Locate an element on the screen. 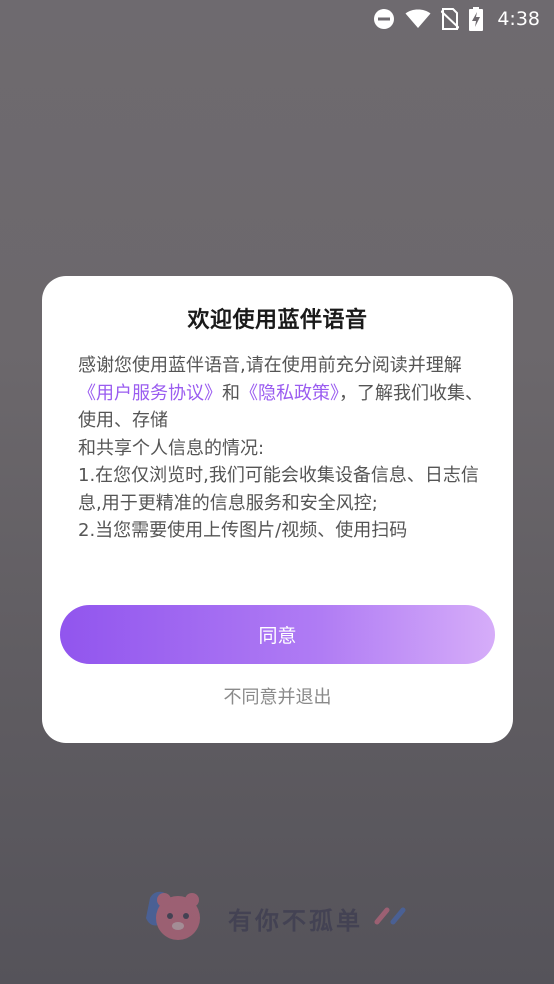 This screenshot has height=984, width=554. battery-charging-icon is located at coordinates (476, 19).